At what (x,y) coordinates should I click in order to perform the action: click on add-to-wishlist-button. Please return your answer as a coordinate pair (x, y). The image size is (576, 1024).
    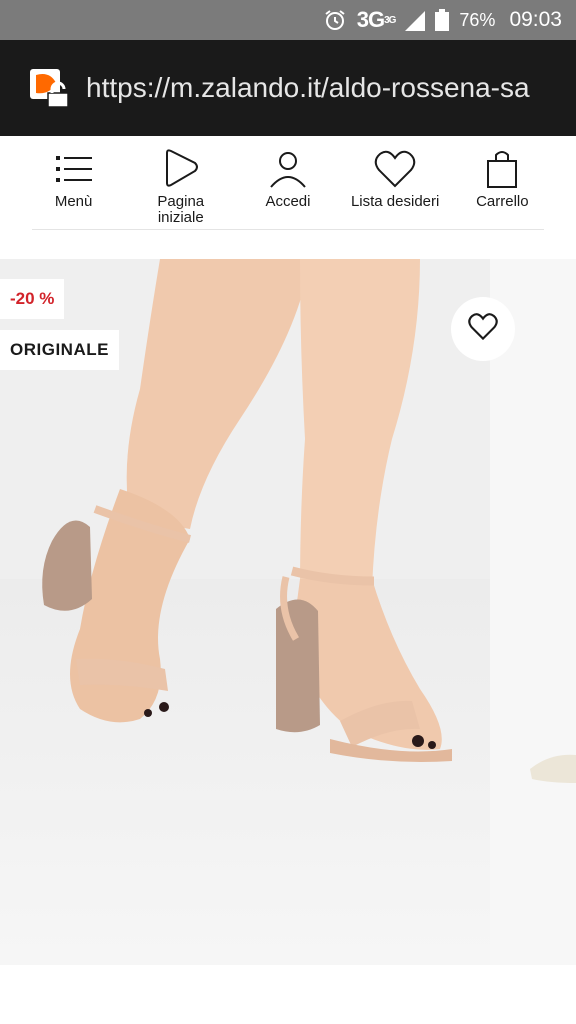
    Looking at the image, I should click on (483, 329).